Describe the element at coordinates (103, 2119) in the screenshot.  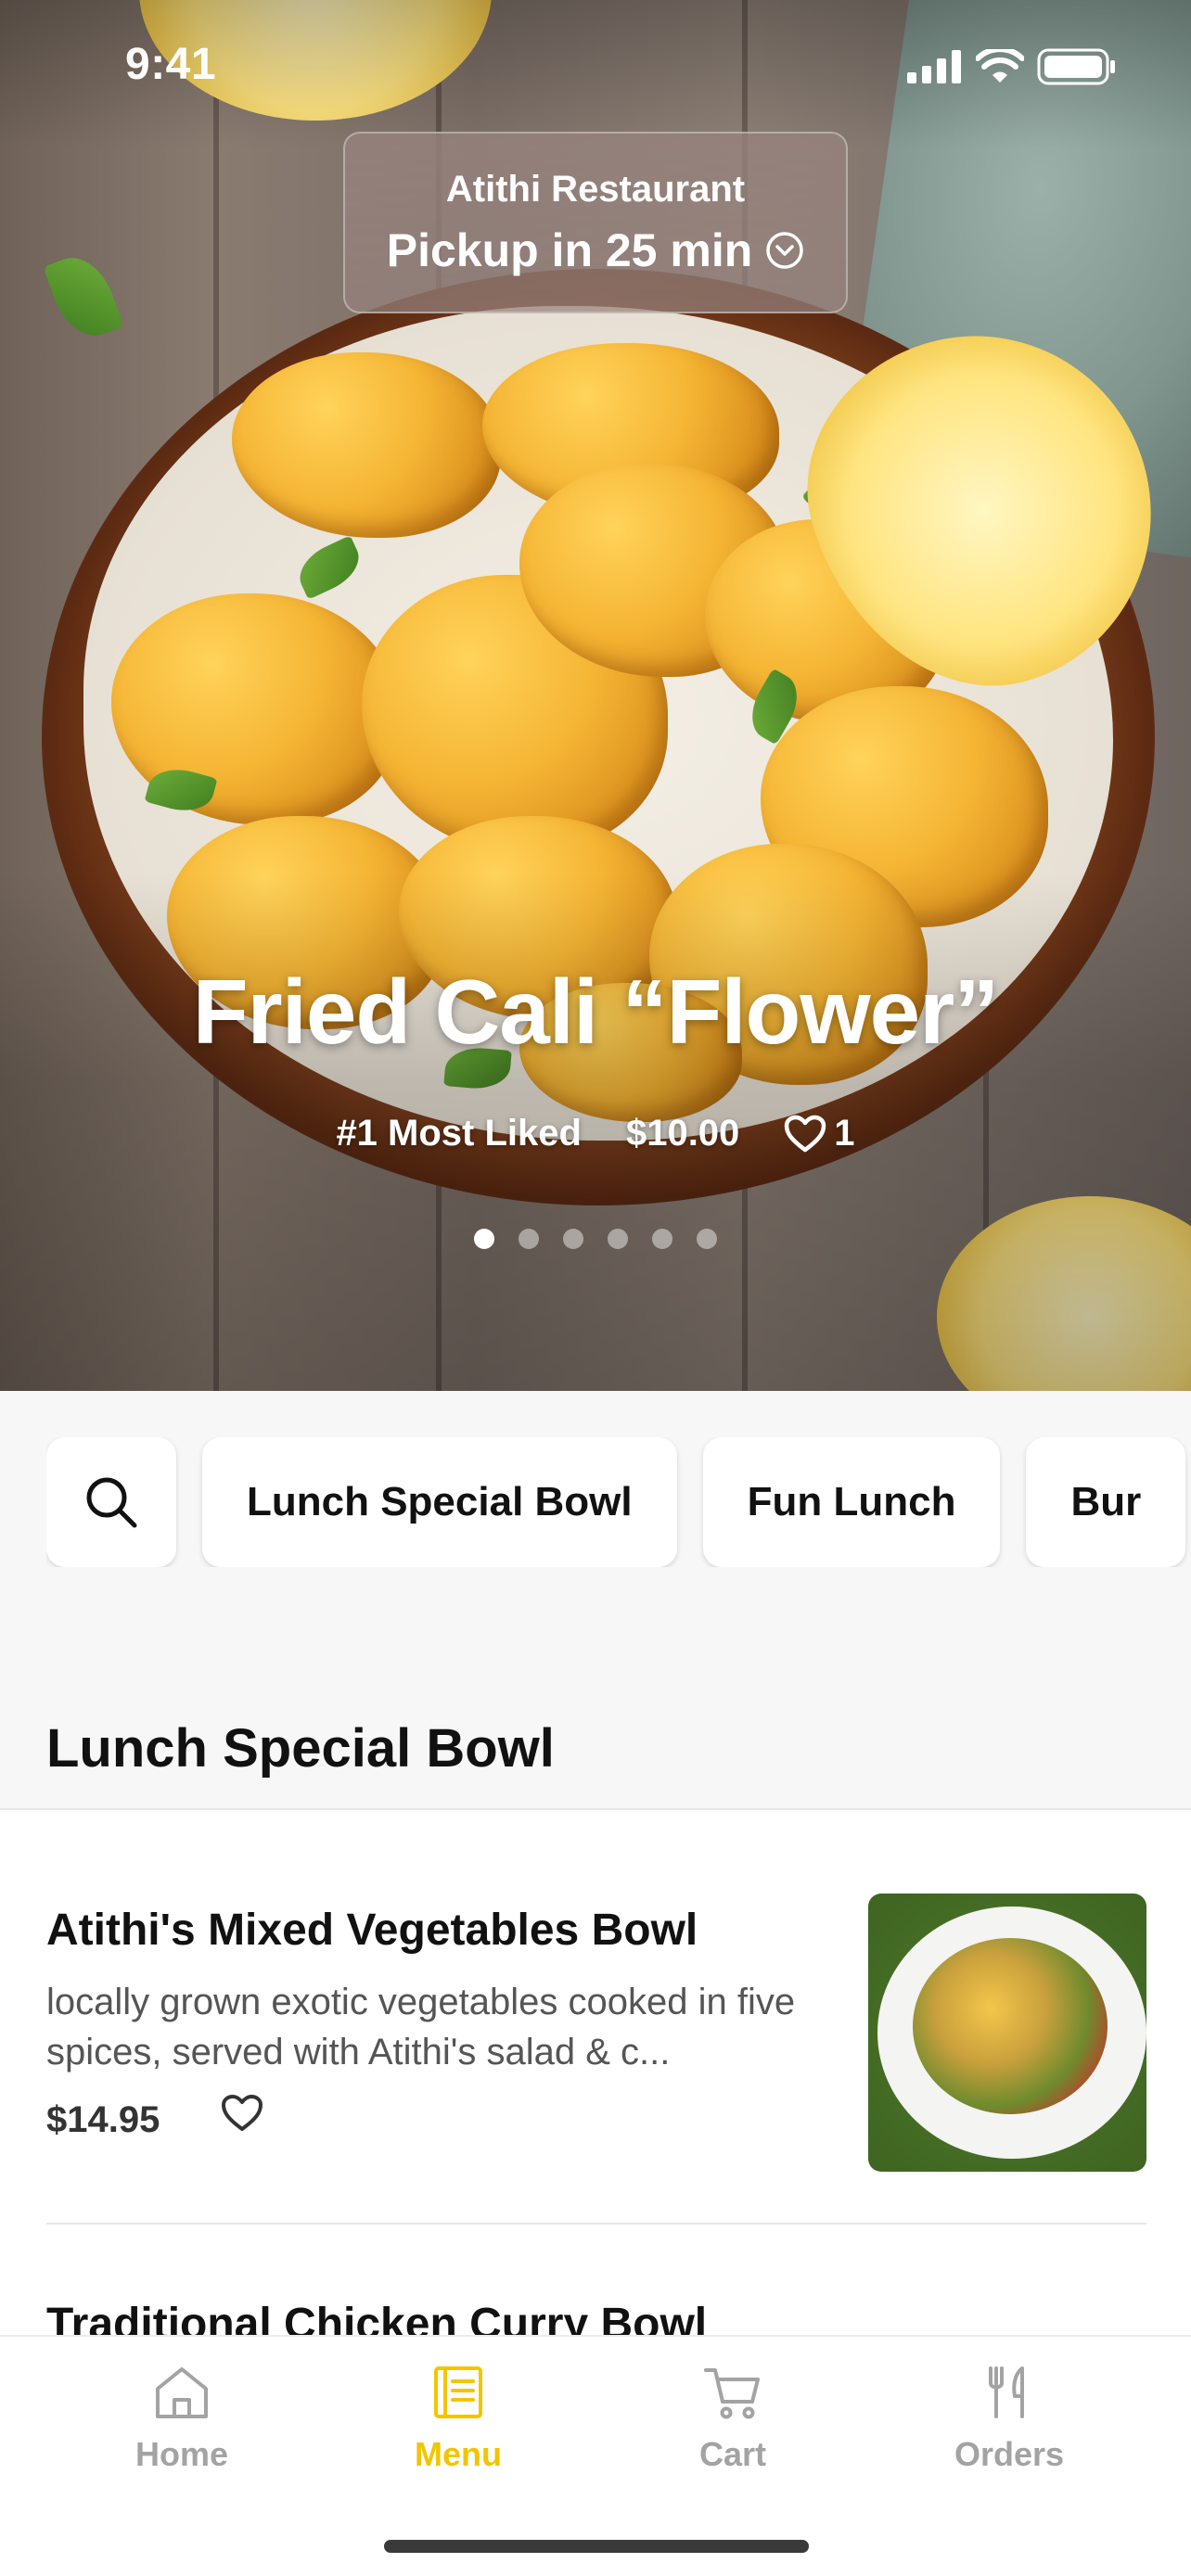
I see `menu-item-price: $14.95` at that location.